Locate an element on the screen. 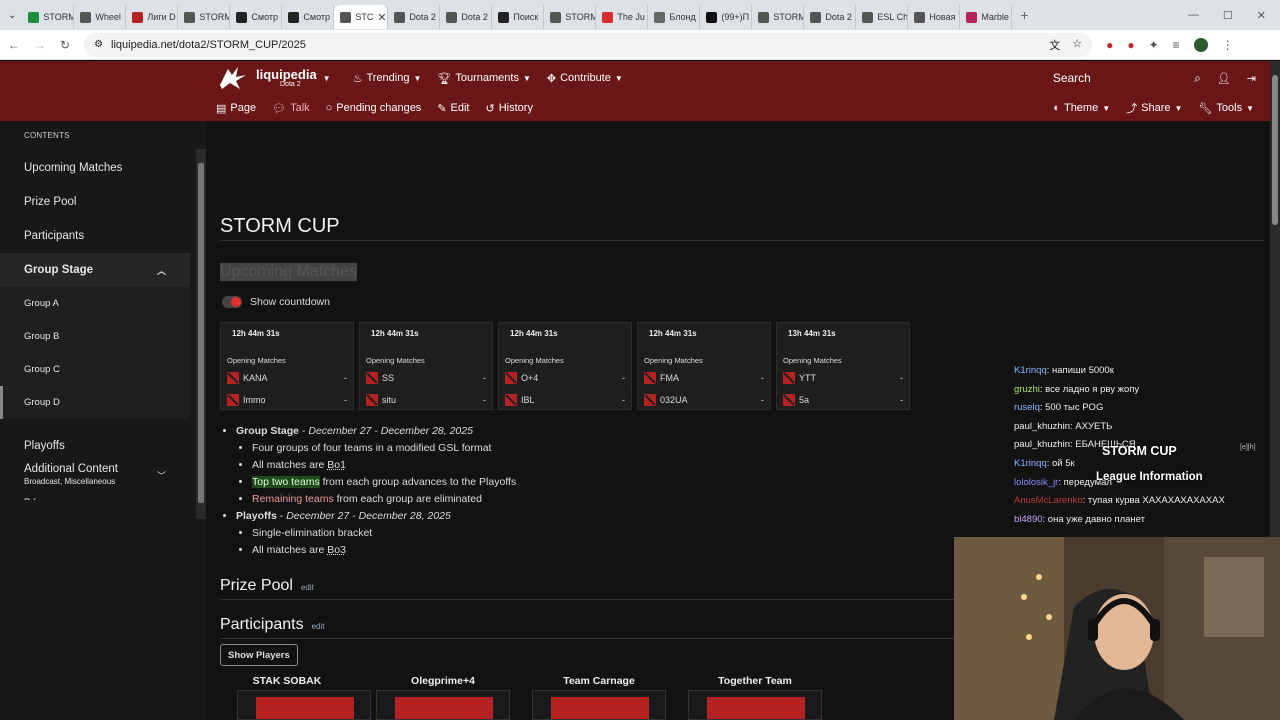 The width and height of the screenshot is (1280, 720). toc-group-stage: Group Stage ︿ is located at coordinates (95, 270).